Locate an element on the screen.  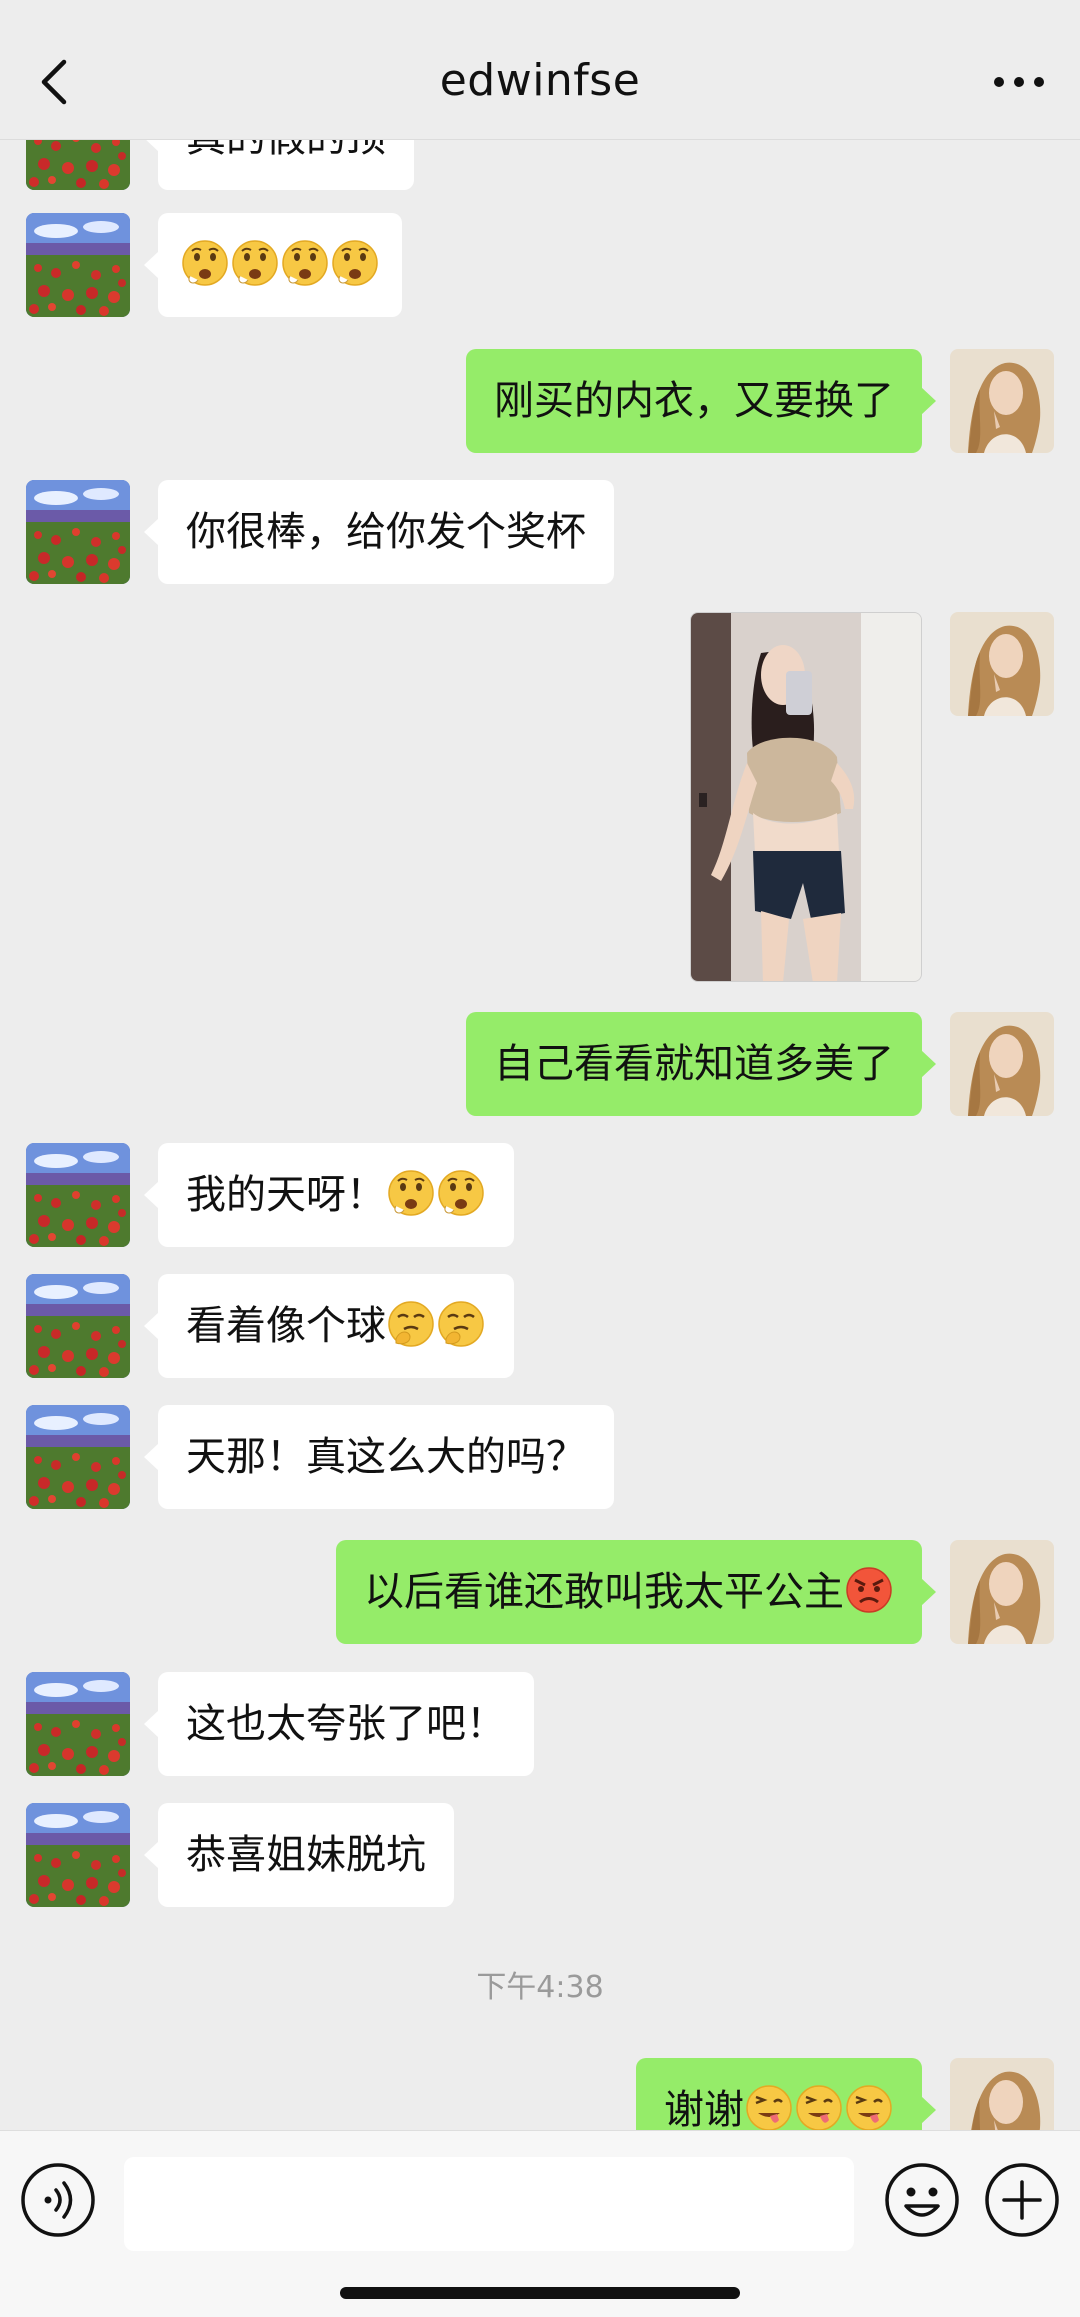
message-bubble is located at coordinates (273, 265).